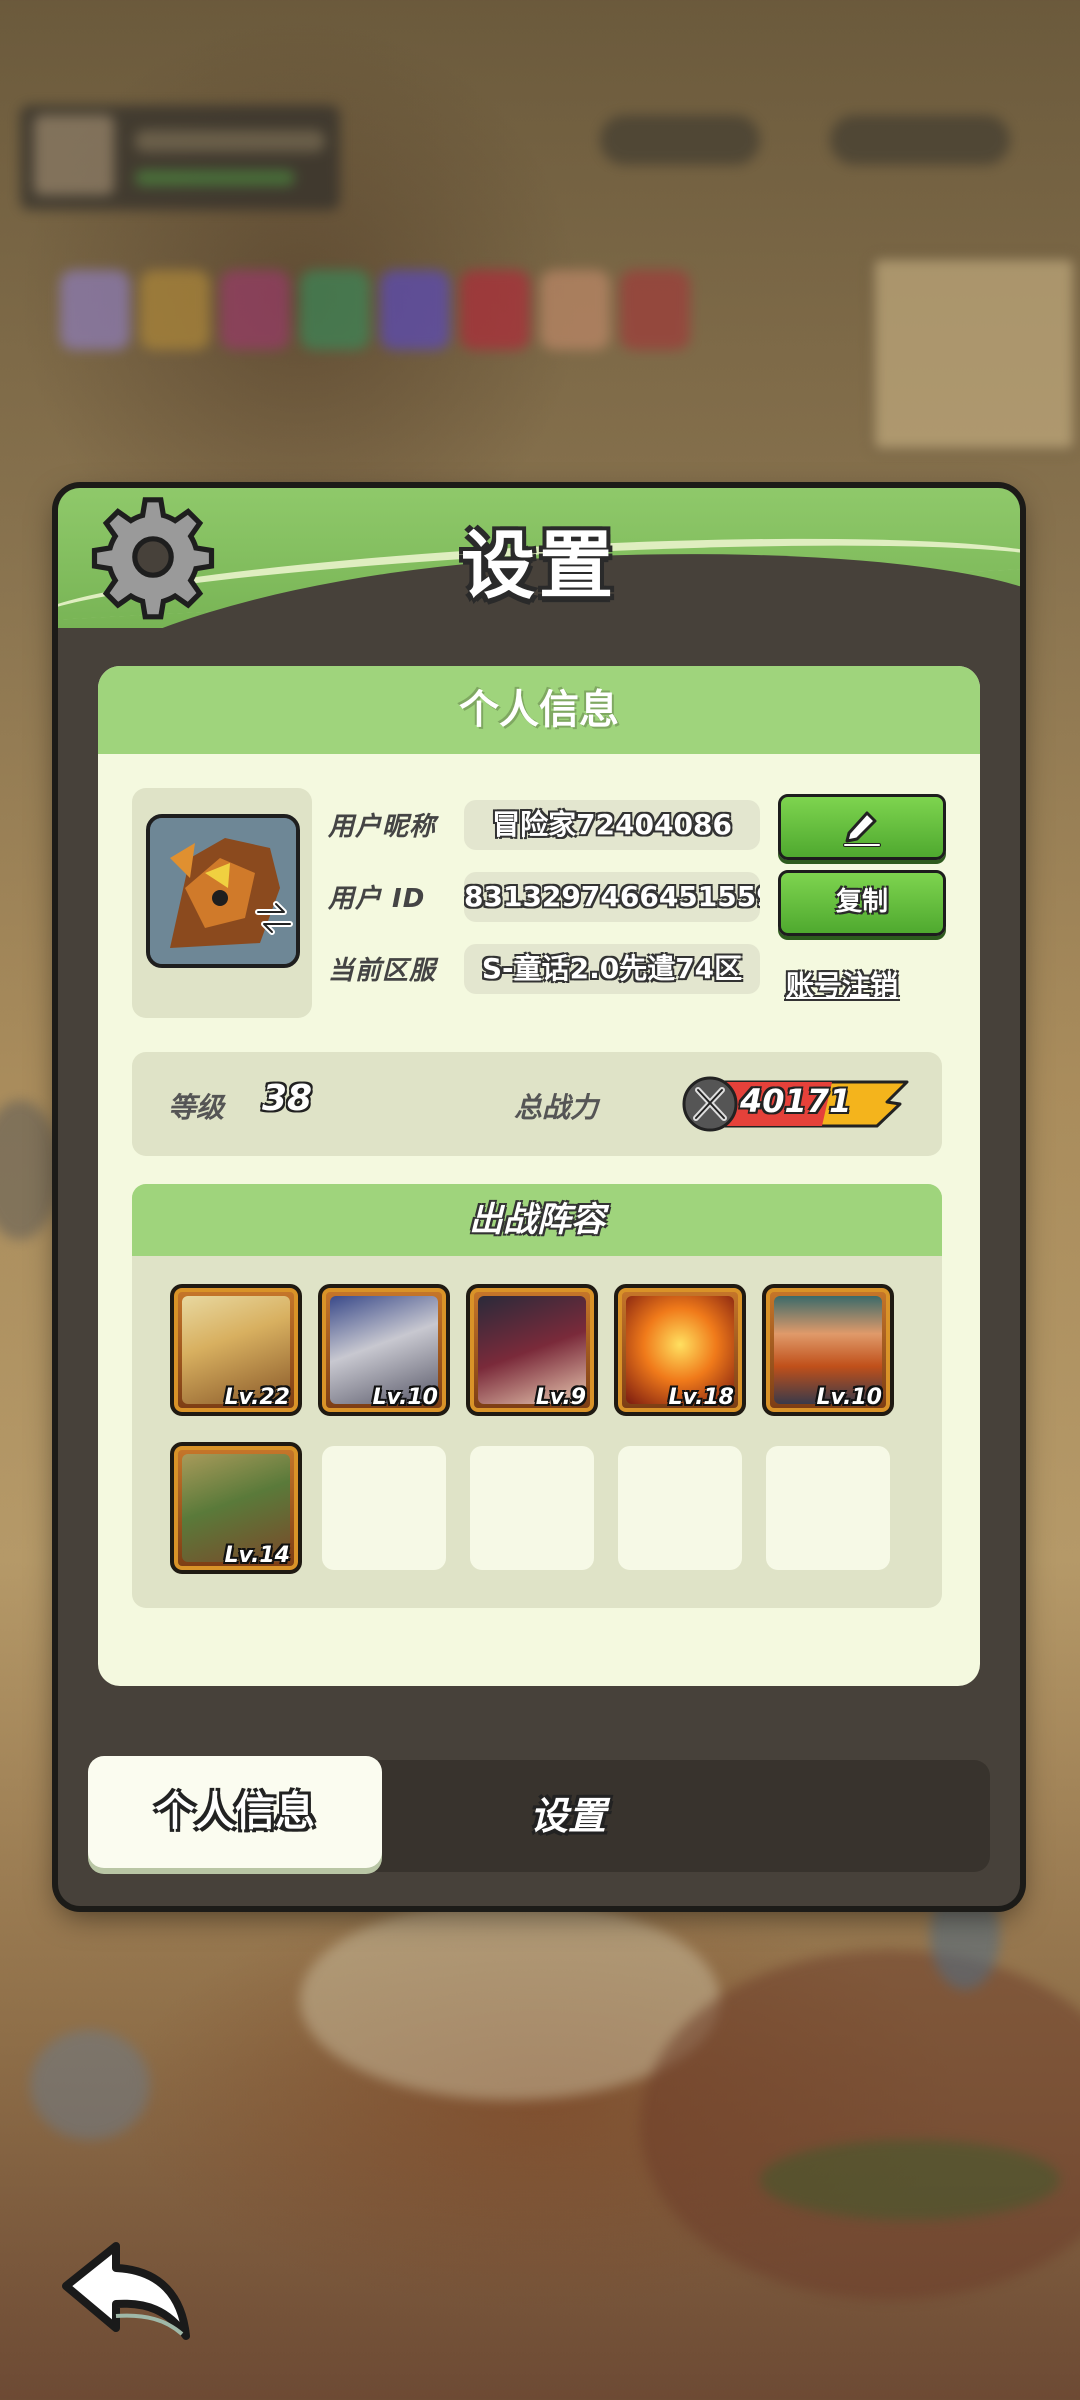 The height and width of the screenshot is (2400, 1080). What do you see at coordinates (612, 825) in the screenshot?
I see `nickname-field: 冒险家72404086` at bounding box center [612, 825].